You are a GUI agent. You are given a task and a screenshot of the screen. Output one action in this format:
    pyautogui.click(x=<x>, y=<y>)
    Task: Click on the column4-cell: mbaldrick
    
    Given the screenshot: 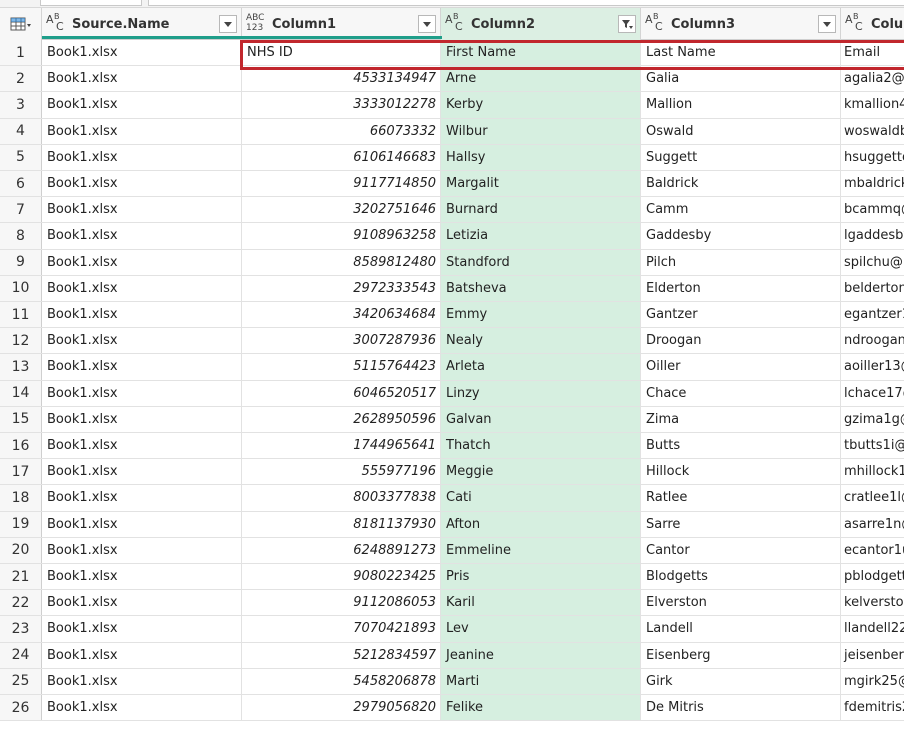 What is the action you would take?
    pyautogui.click(x=872, y=183)
    